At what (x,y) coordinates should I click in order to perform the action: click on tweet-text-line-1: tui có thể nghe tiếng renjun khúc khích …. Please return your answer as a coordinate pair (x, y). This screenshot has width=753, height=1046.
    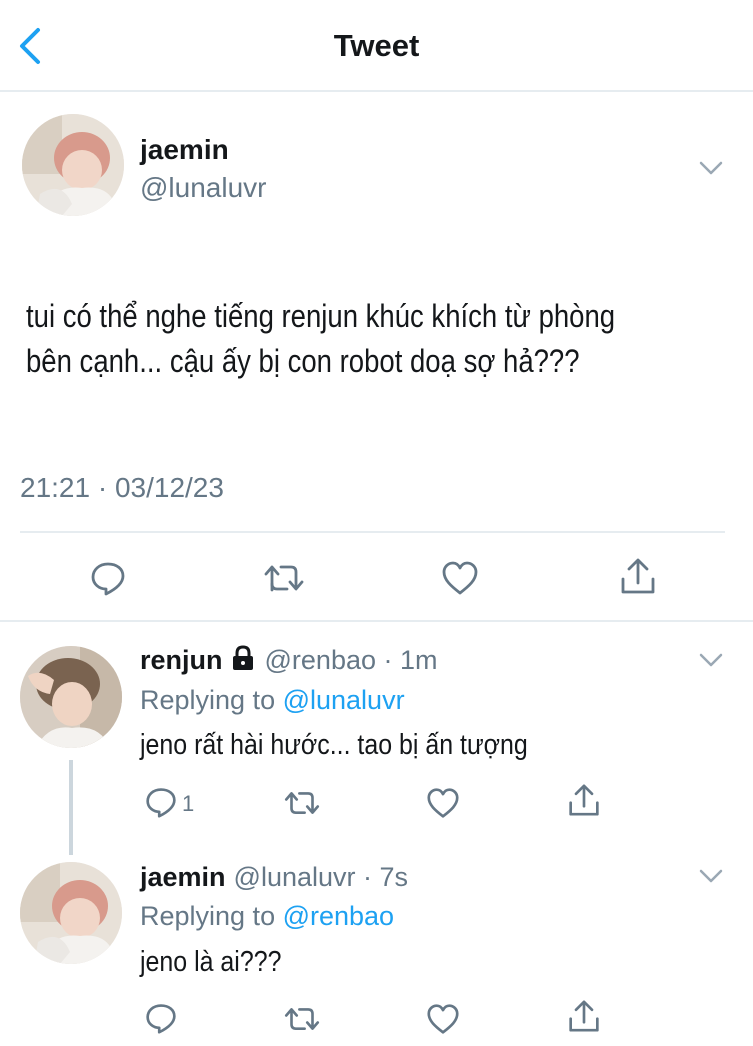
    Looking at the image, I should click on (321, 316).